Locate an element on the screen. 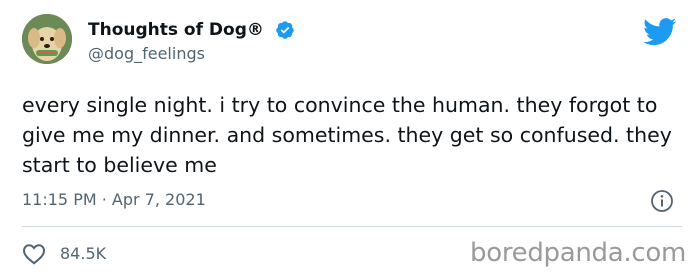 The height and width of the screenshot is (280, 700). author-handle: @dog_feelings is located at coordinates (146, 53).